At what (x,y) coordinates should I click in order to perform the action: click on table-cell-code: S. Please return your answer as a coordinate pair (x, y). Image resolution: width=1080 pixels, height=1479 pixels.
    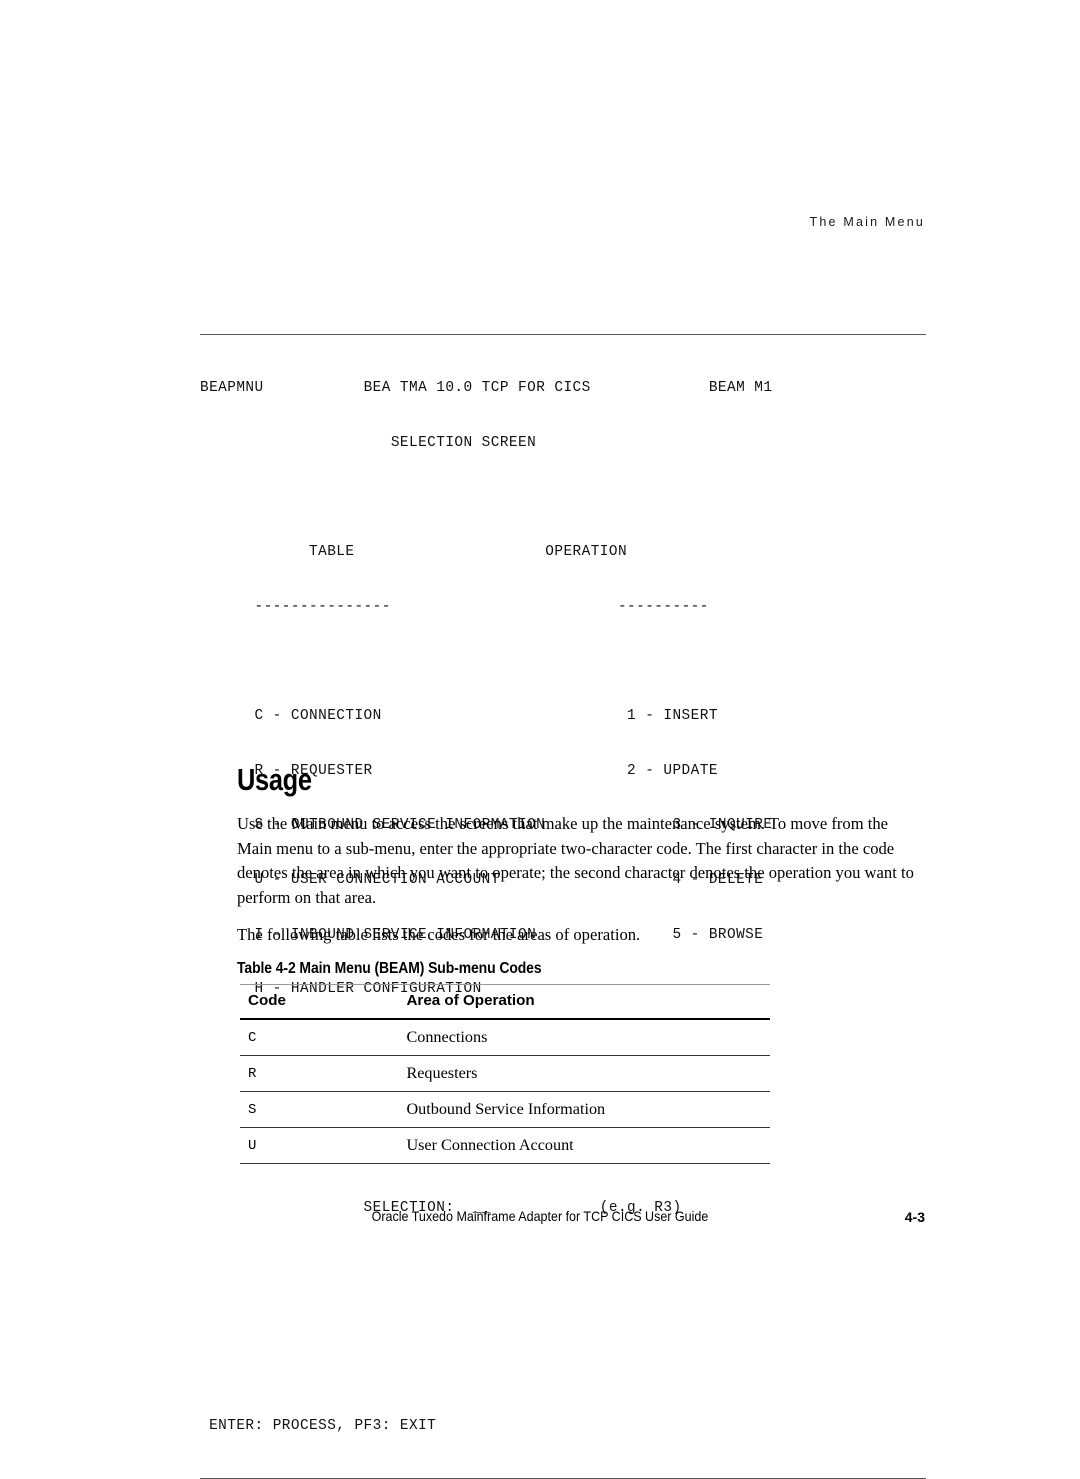
    Looking at the image, I should click on (319, 1109).